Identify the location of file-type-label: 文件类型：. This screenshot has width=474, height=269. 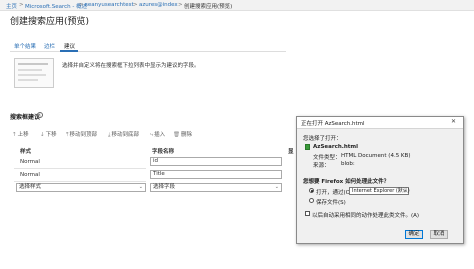
(327, 158).